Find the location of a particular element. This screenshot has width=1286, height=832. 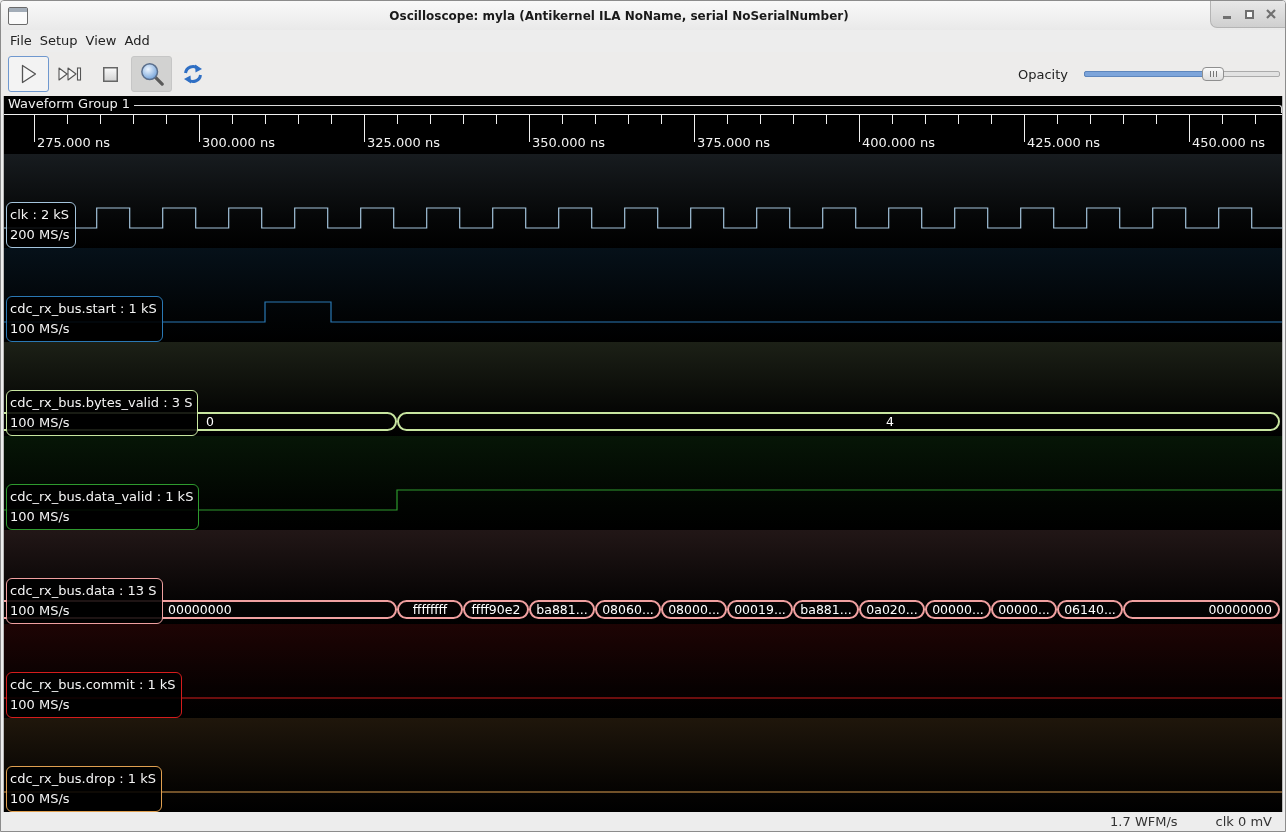

menu-item: View is located at coordinates (101, 41).